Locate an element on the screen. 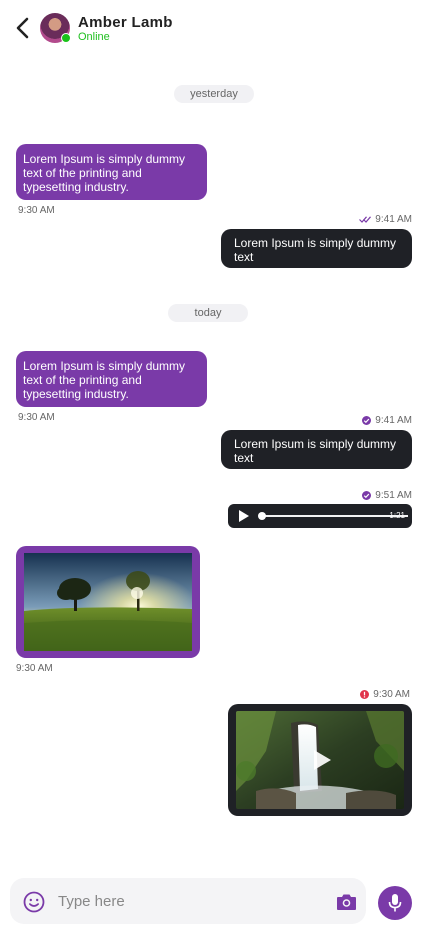  camera-icon is located at coordinates (346, 902).